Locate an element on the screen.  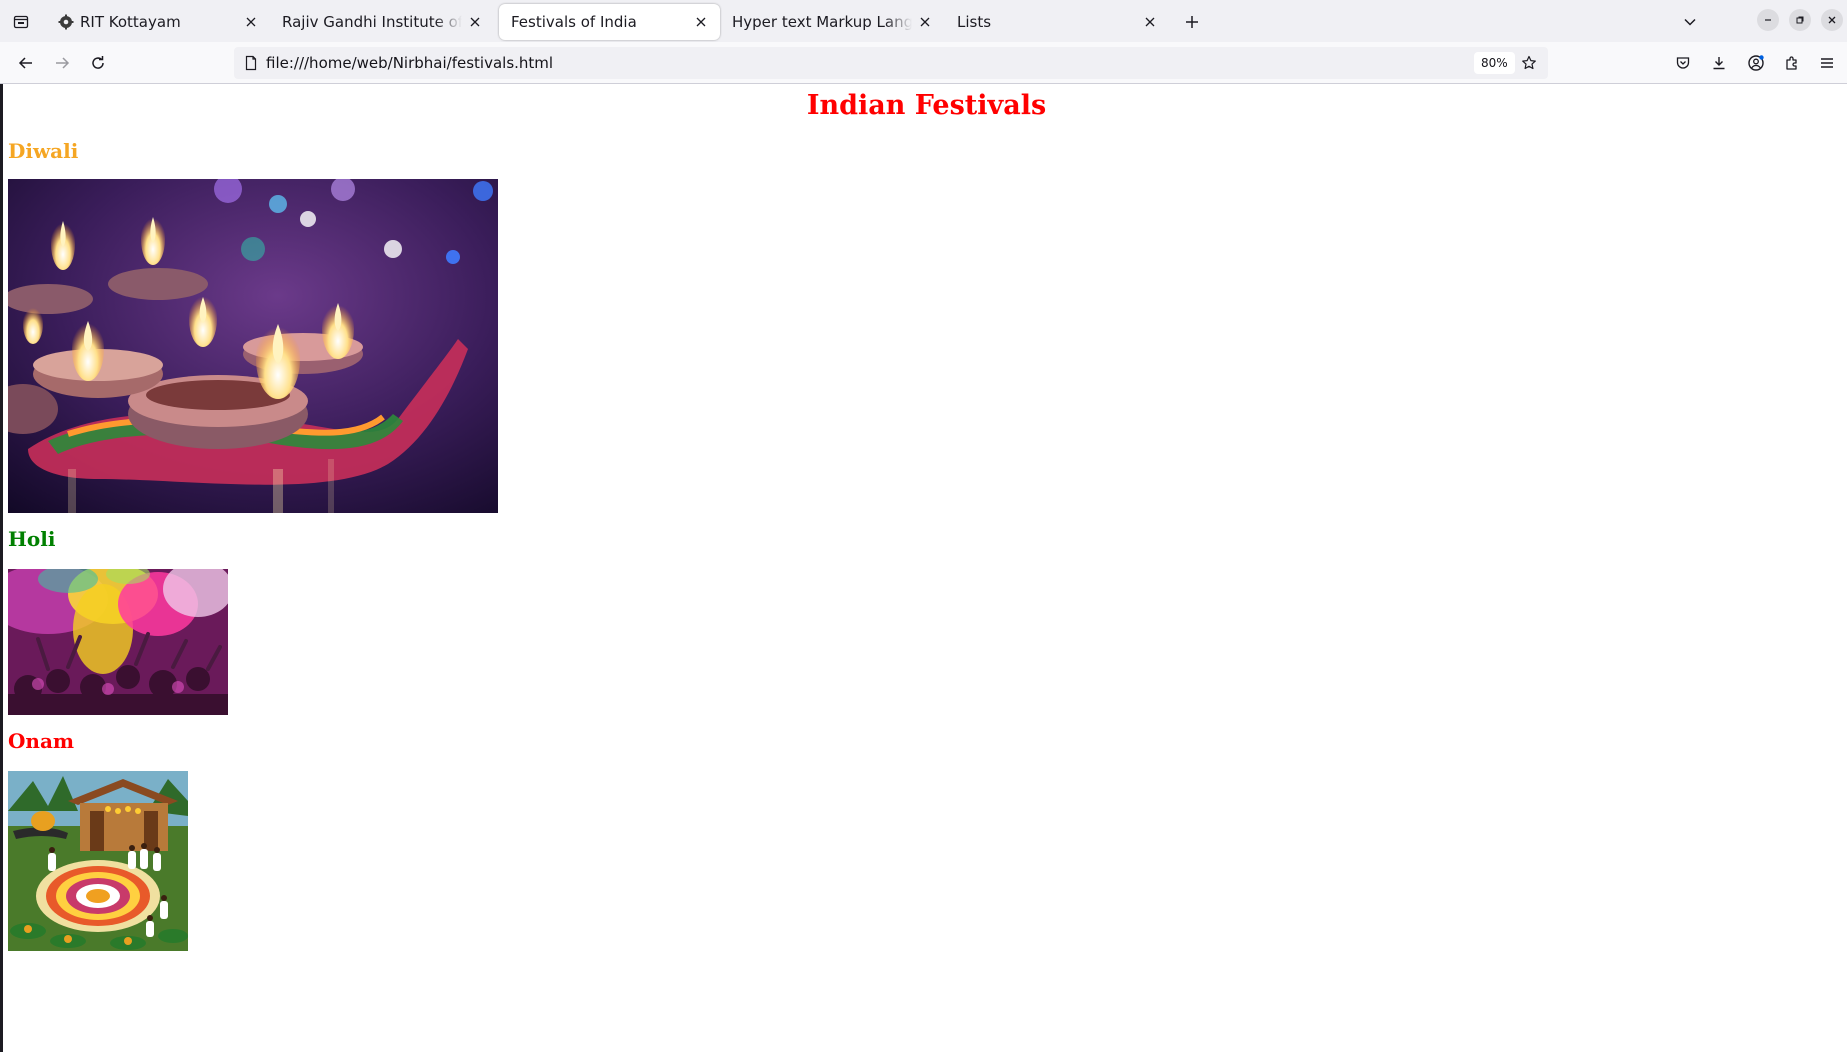
downloads-button is located at coordinates (1719, 63).